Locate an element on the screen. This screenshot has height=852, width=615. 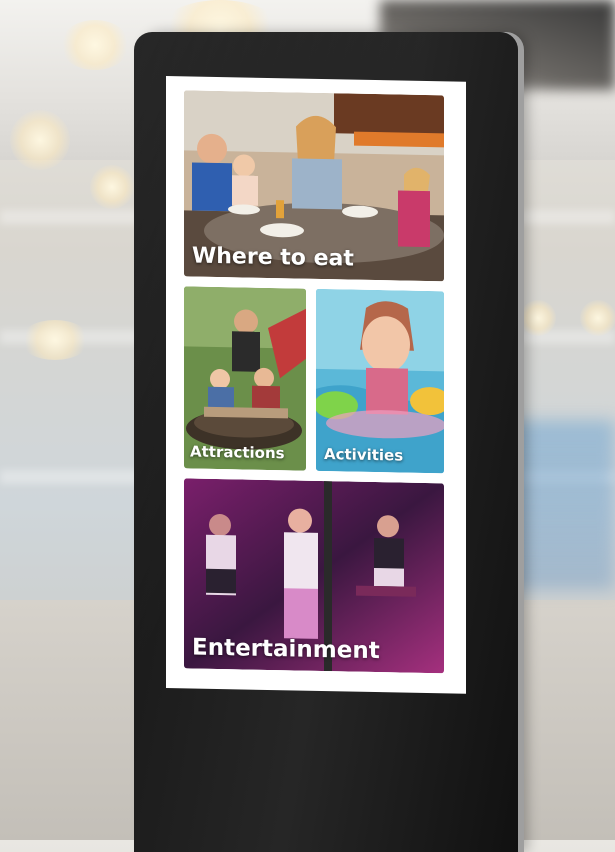
tile-label-attractions: Attractions is located at coordinates (237, 452).